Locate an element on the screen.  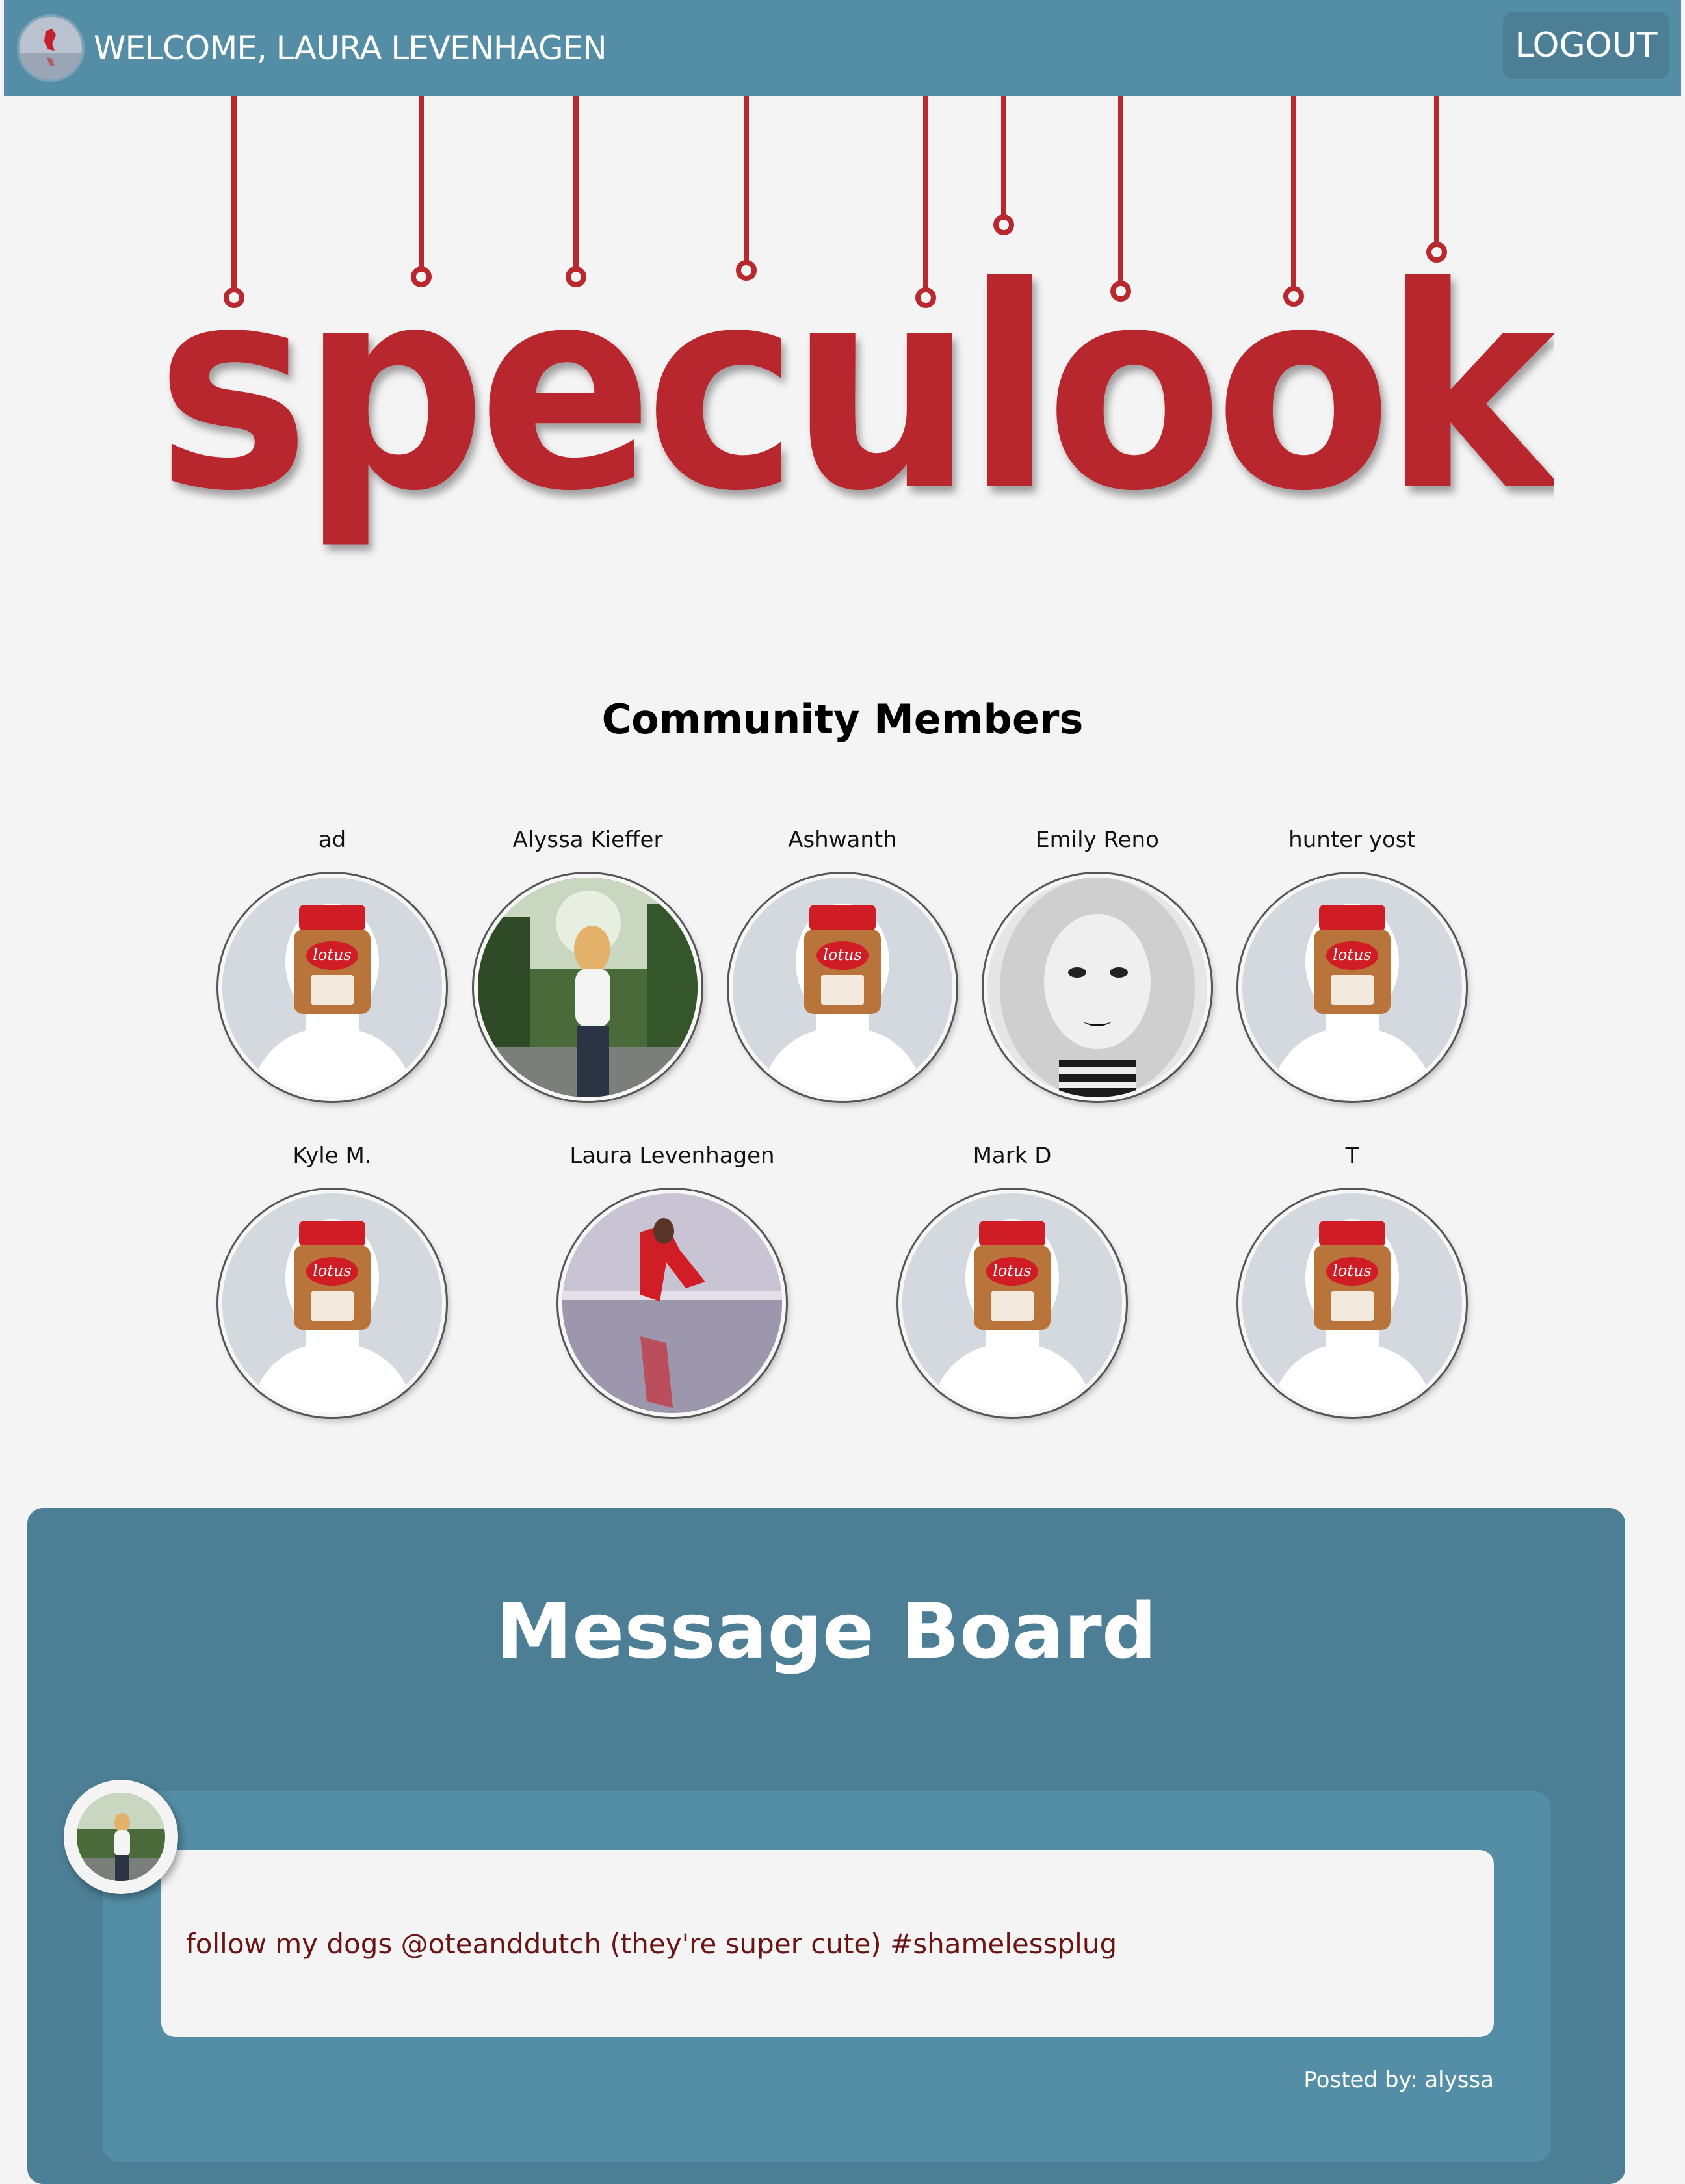
logo-text: speculook is located at coordinates (855, 390).